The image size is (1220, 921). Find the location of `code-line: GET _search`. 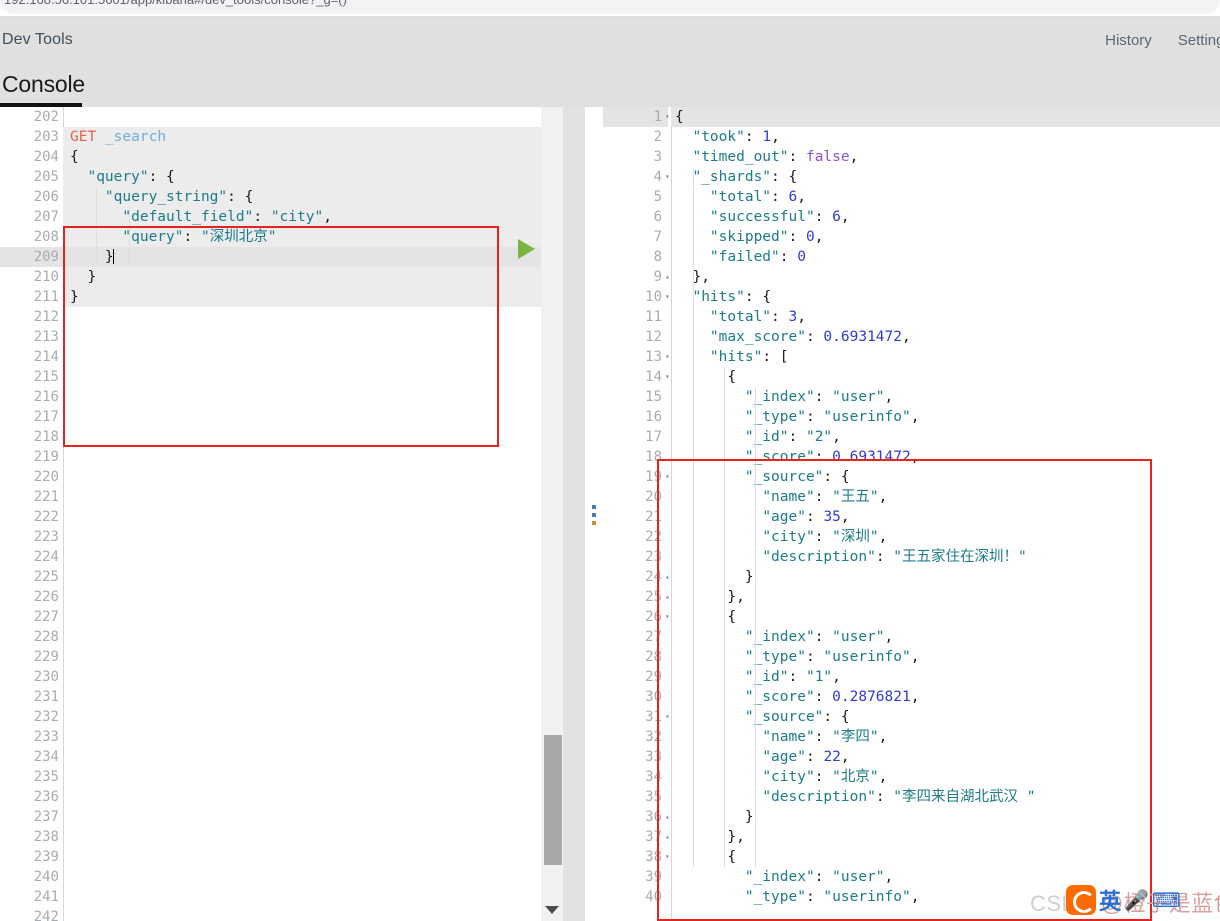

code-line: GET _search is located at coordinates (313, 137).